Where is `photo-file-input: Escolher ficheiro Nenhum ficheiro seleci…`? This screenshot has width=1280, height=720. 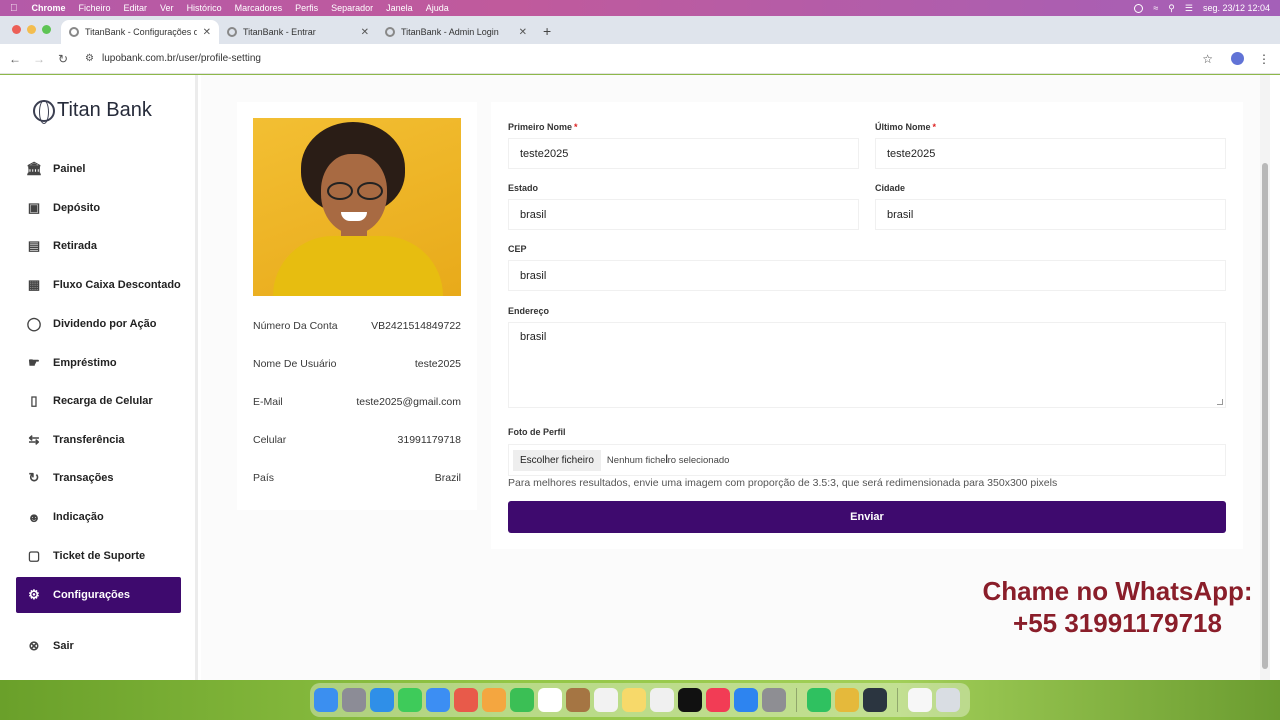
photo-file-input: Escolher ficheiro Nenhum ficheiro seleci… is located at coordinates (867, 460).